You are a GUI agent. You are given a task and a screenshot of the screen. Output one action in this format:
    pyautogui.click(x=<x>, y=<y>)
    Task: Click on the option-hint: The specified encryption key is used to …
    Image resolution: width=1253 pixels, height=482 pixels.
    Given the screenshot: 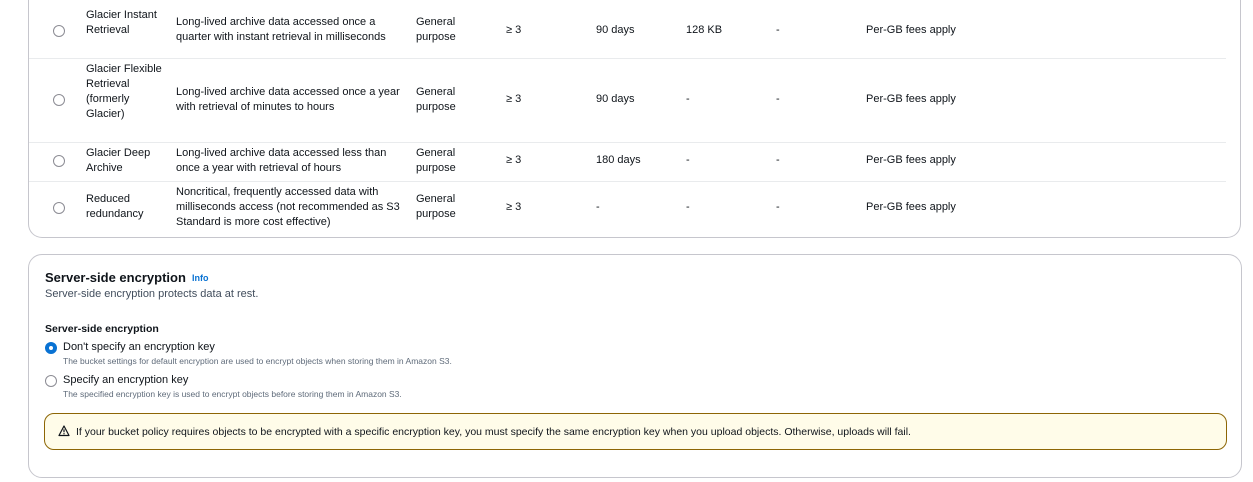 What is the action you would take?
    pyautogui.click(x=232, y=394)
    